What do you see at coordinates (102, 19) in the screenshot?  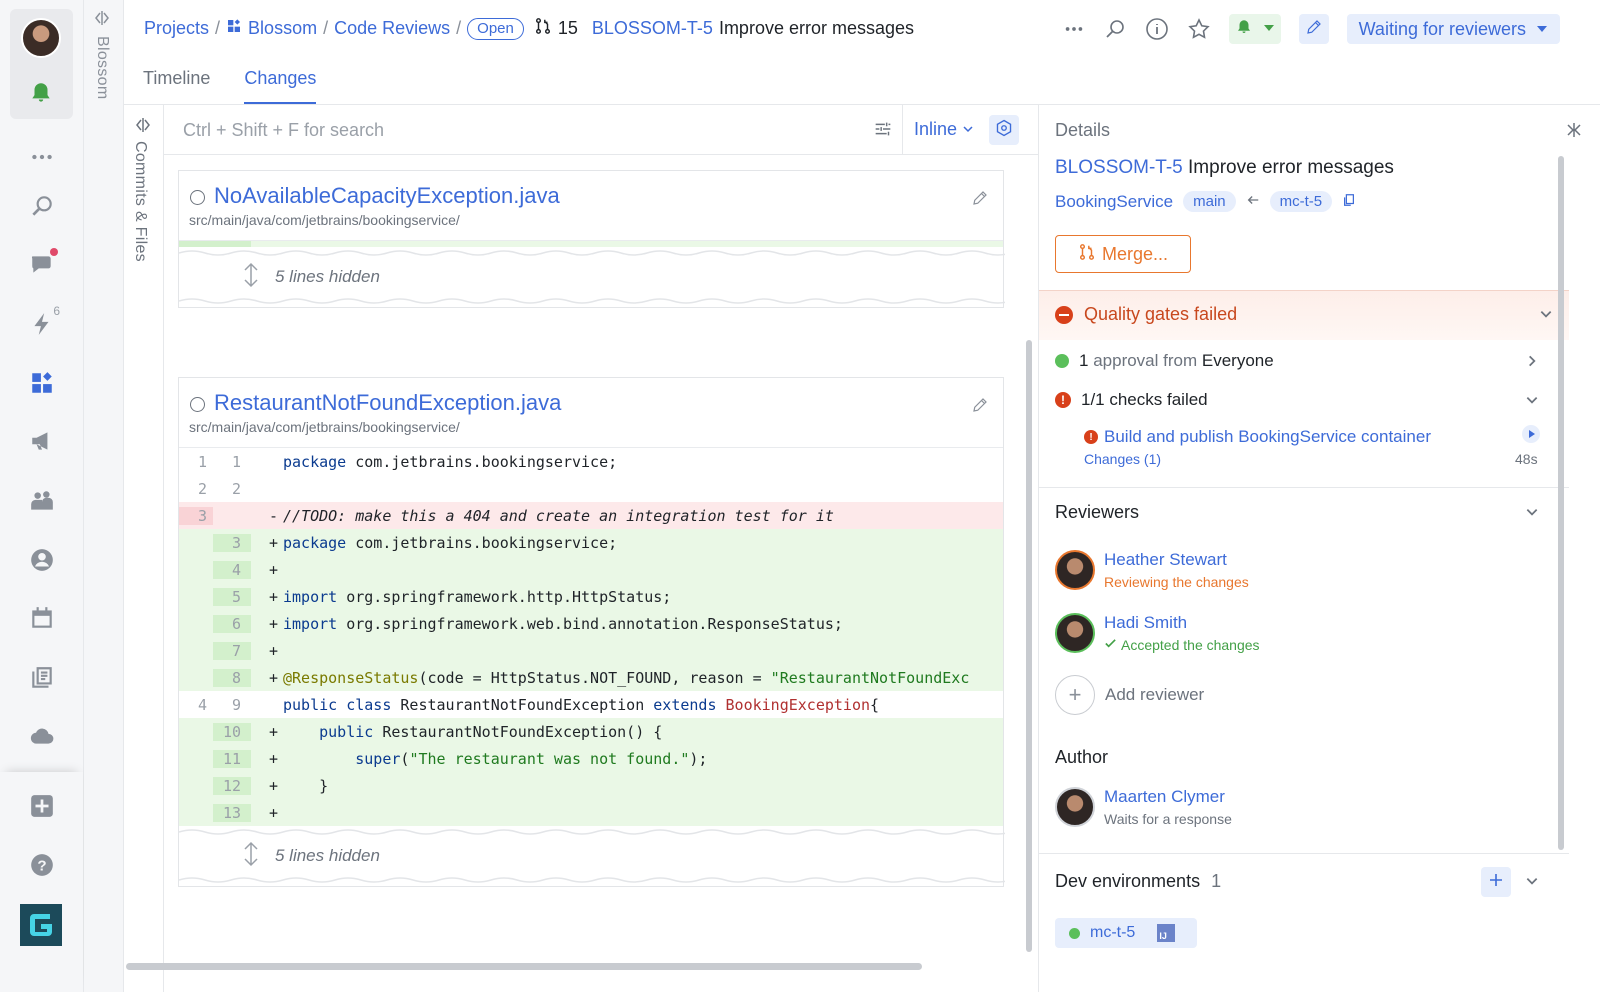 I see `expand-sidebar-icon` at bounding box center [102, 19].